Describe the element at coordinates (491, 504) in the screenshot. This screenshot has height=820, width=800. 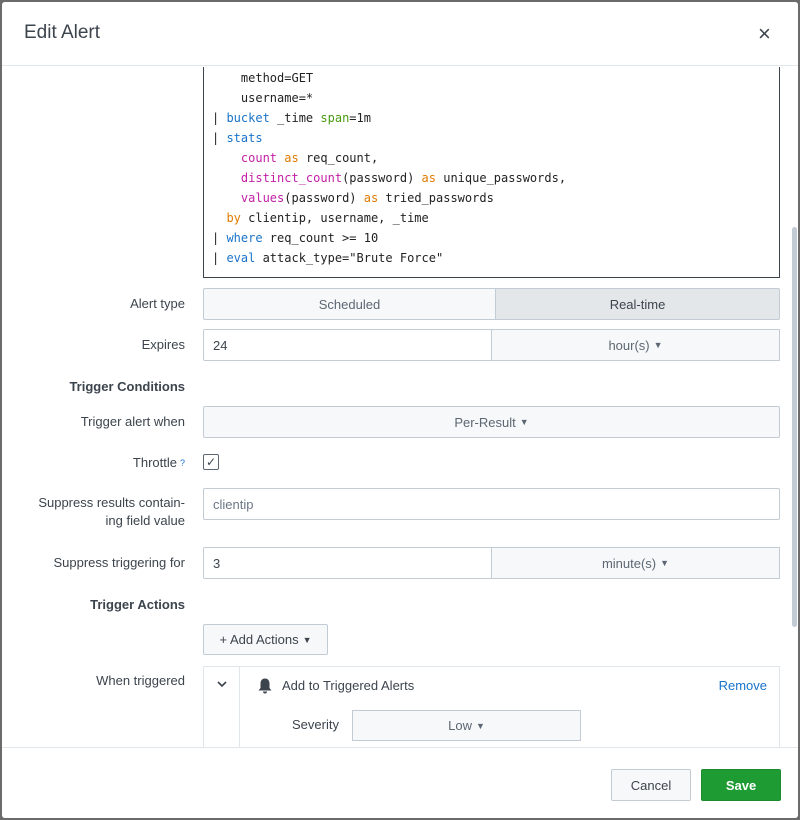
I see `suppress-field-input: clientip` at that location.